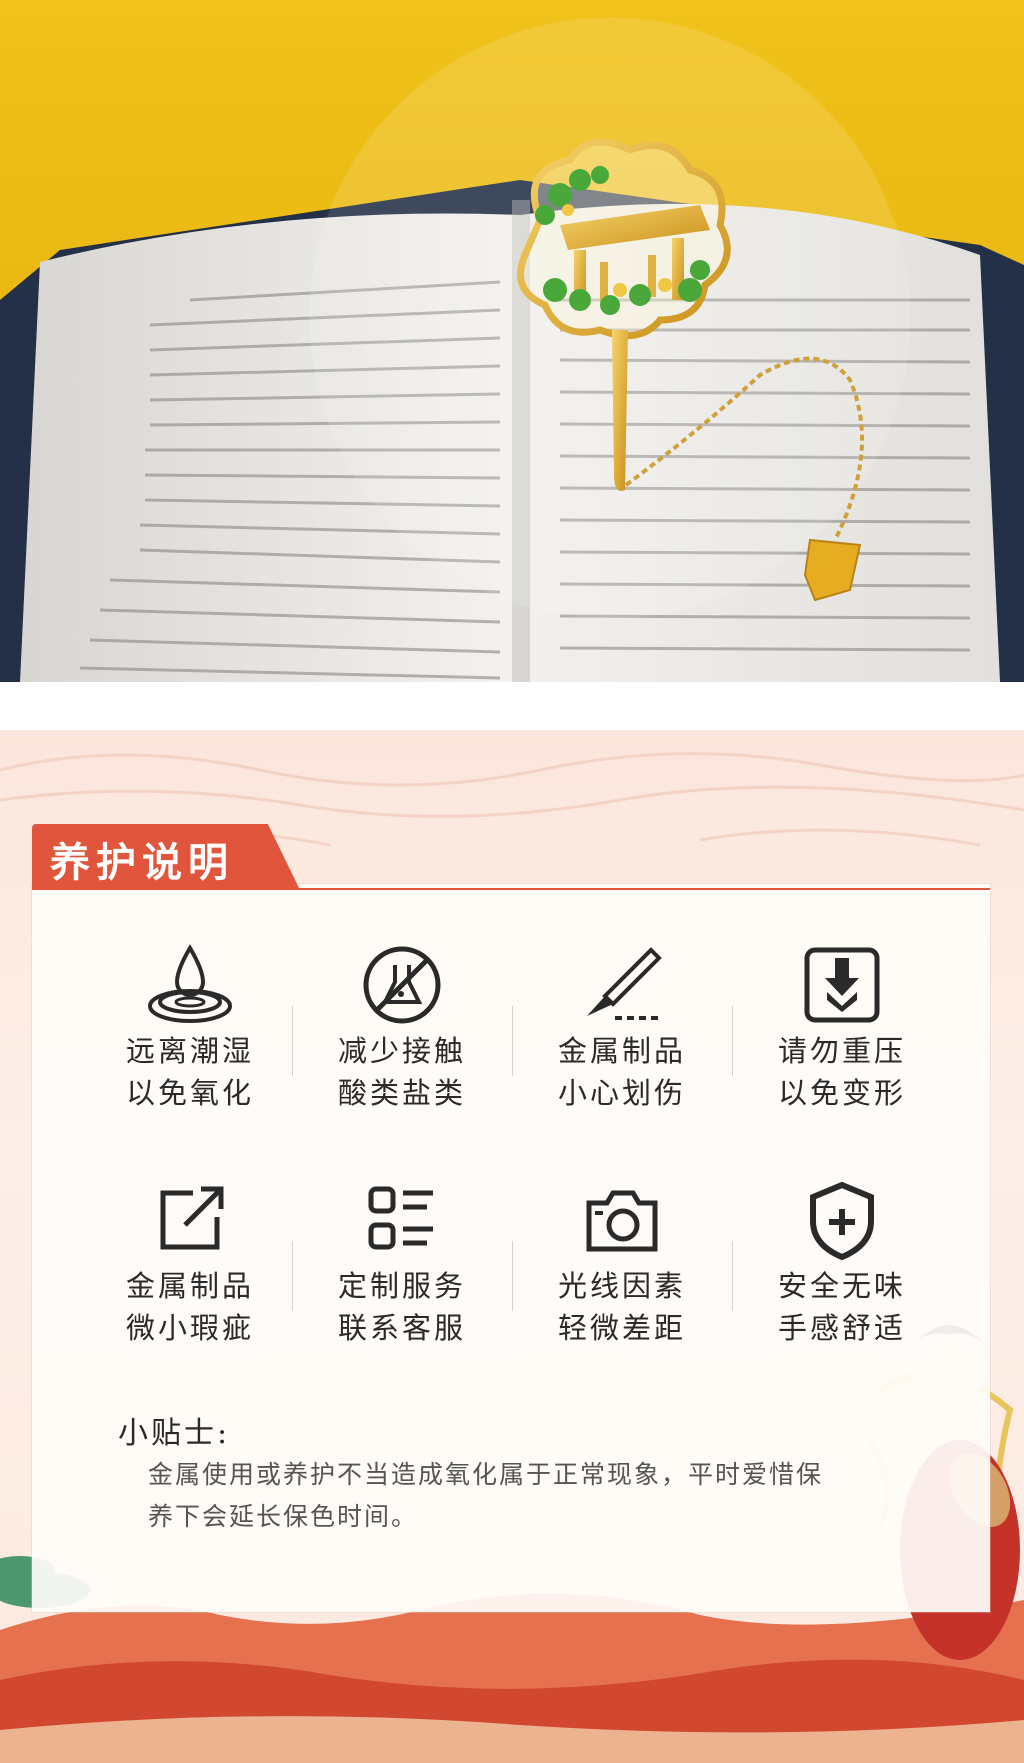 This screenshot has width=1024, height=1763. I want to click on title-underline, so click(643, 889).